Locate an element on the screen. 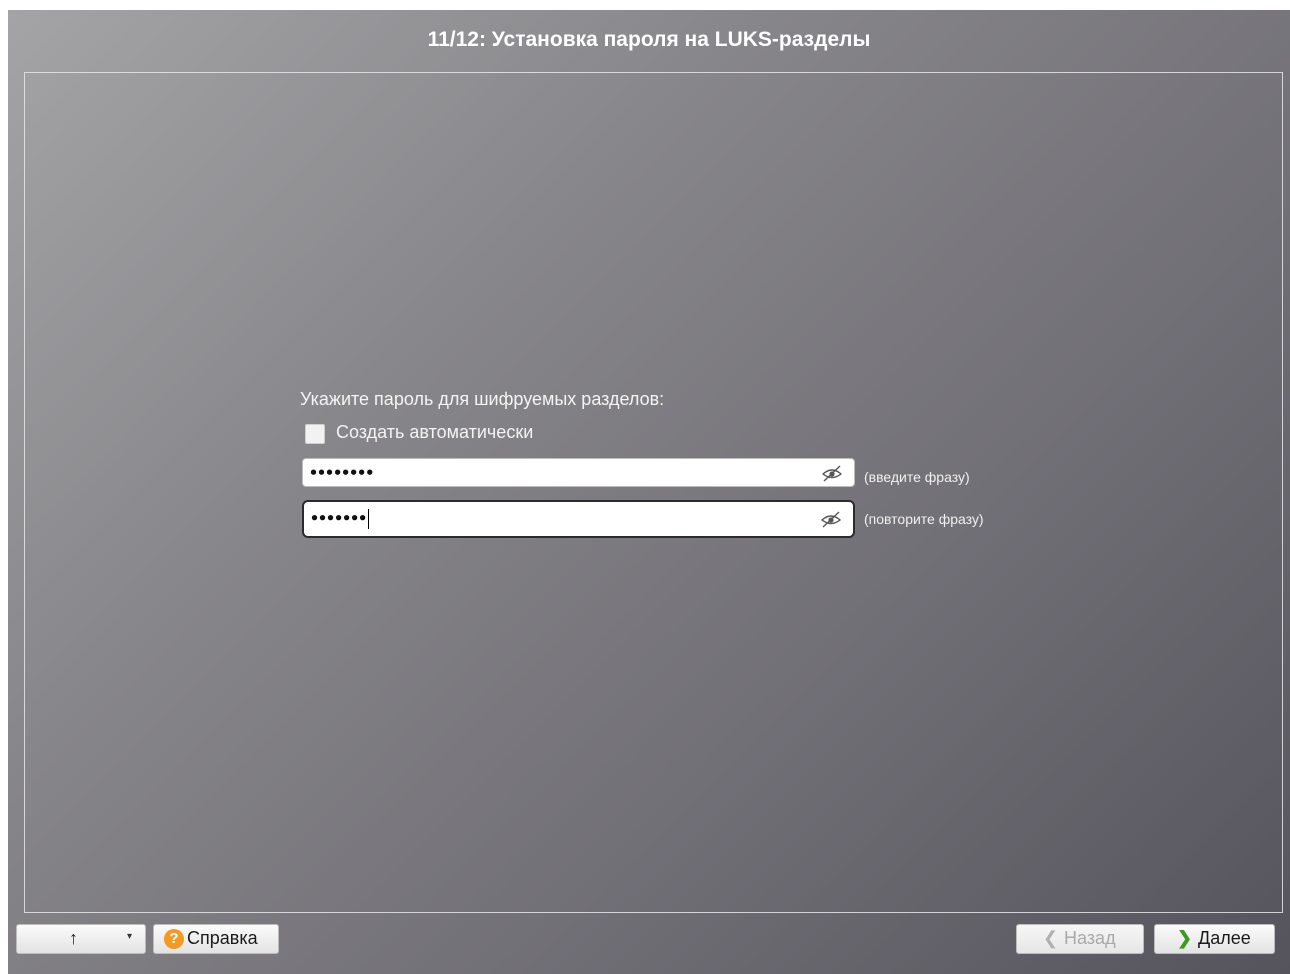 This screenshot has height=974, width=1290. passphrase-confirm-value-wrap: ••••••• is located at coordinates (340, 519).